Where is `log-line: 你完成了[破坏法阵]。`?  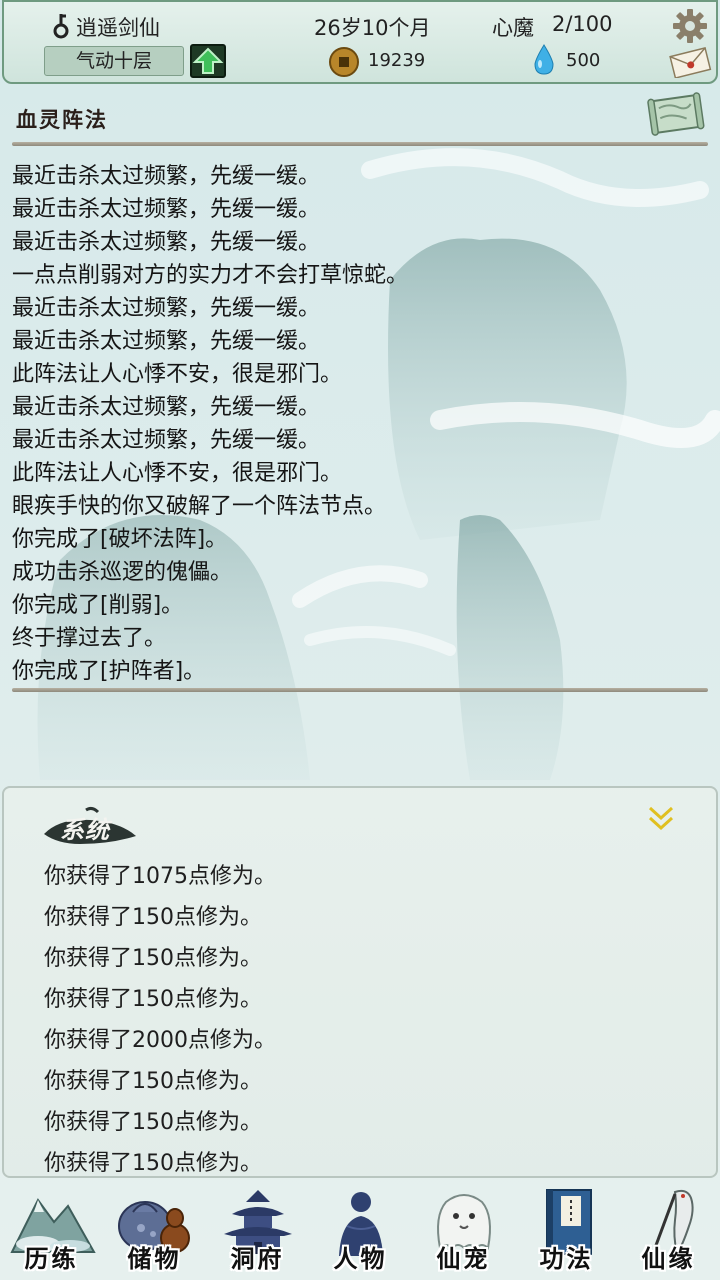 log-line: 你完成了[破坏法阵]。 is located at coordinates (120, 539).